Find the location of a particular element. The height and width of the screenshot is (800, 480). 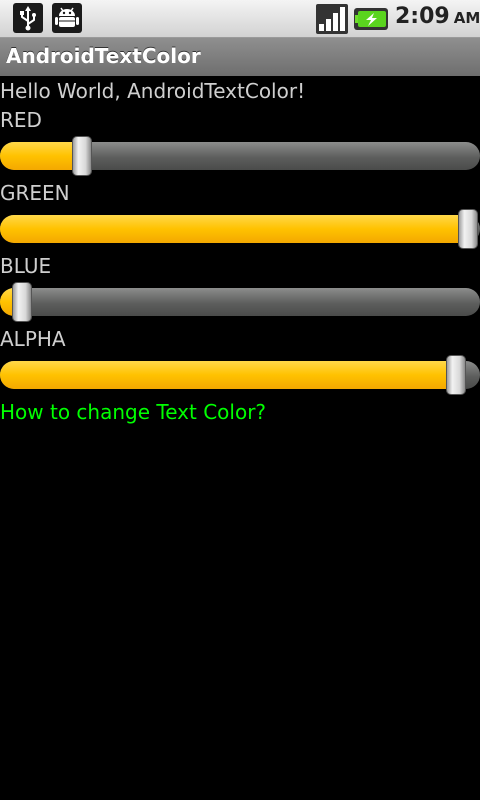

blue-seekbar-track is located at coordinates (240, 302).